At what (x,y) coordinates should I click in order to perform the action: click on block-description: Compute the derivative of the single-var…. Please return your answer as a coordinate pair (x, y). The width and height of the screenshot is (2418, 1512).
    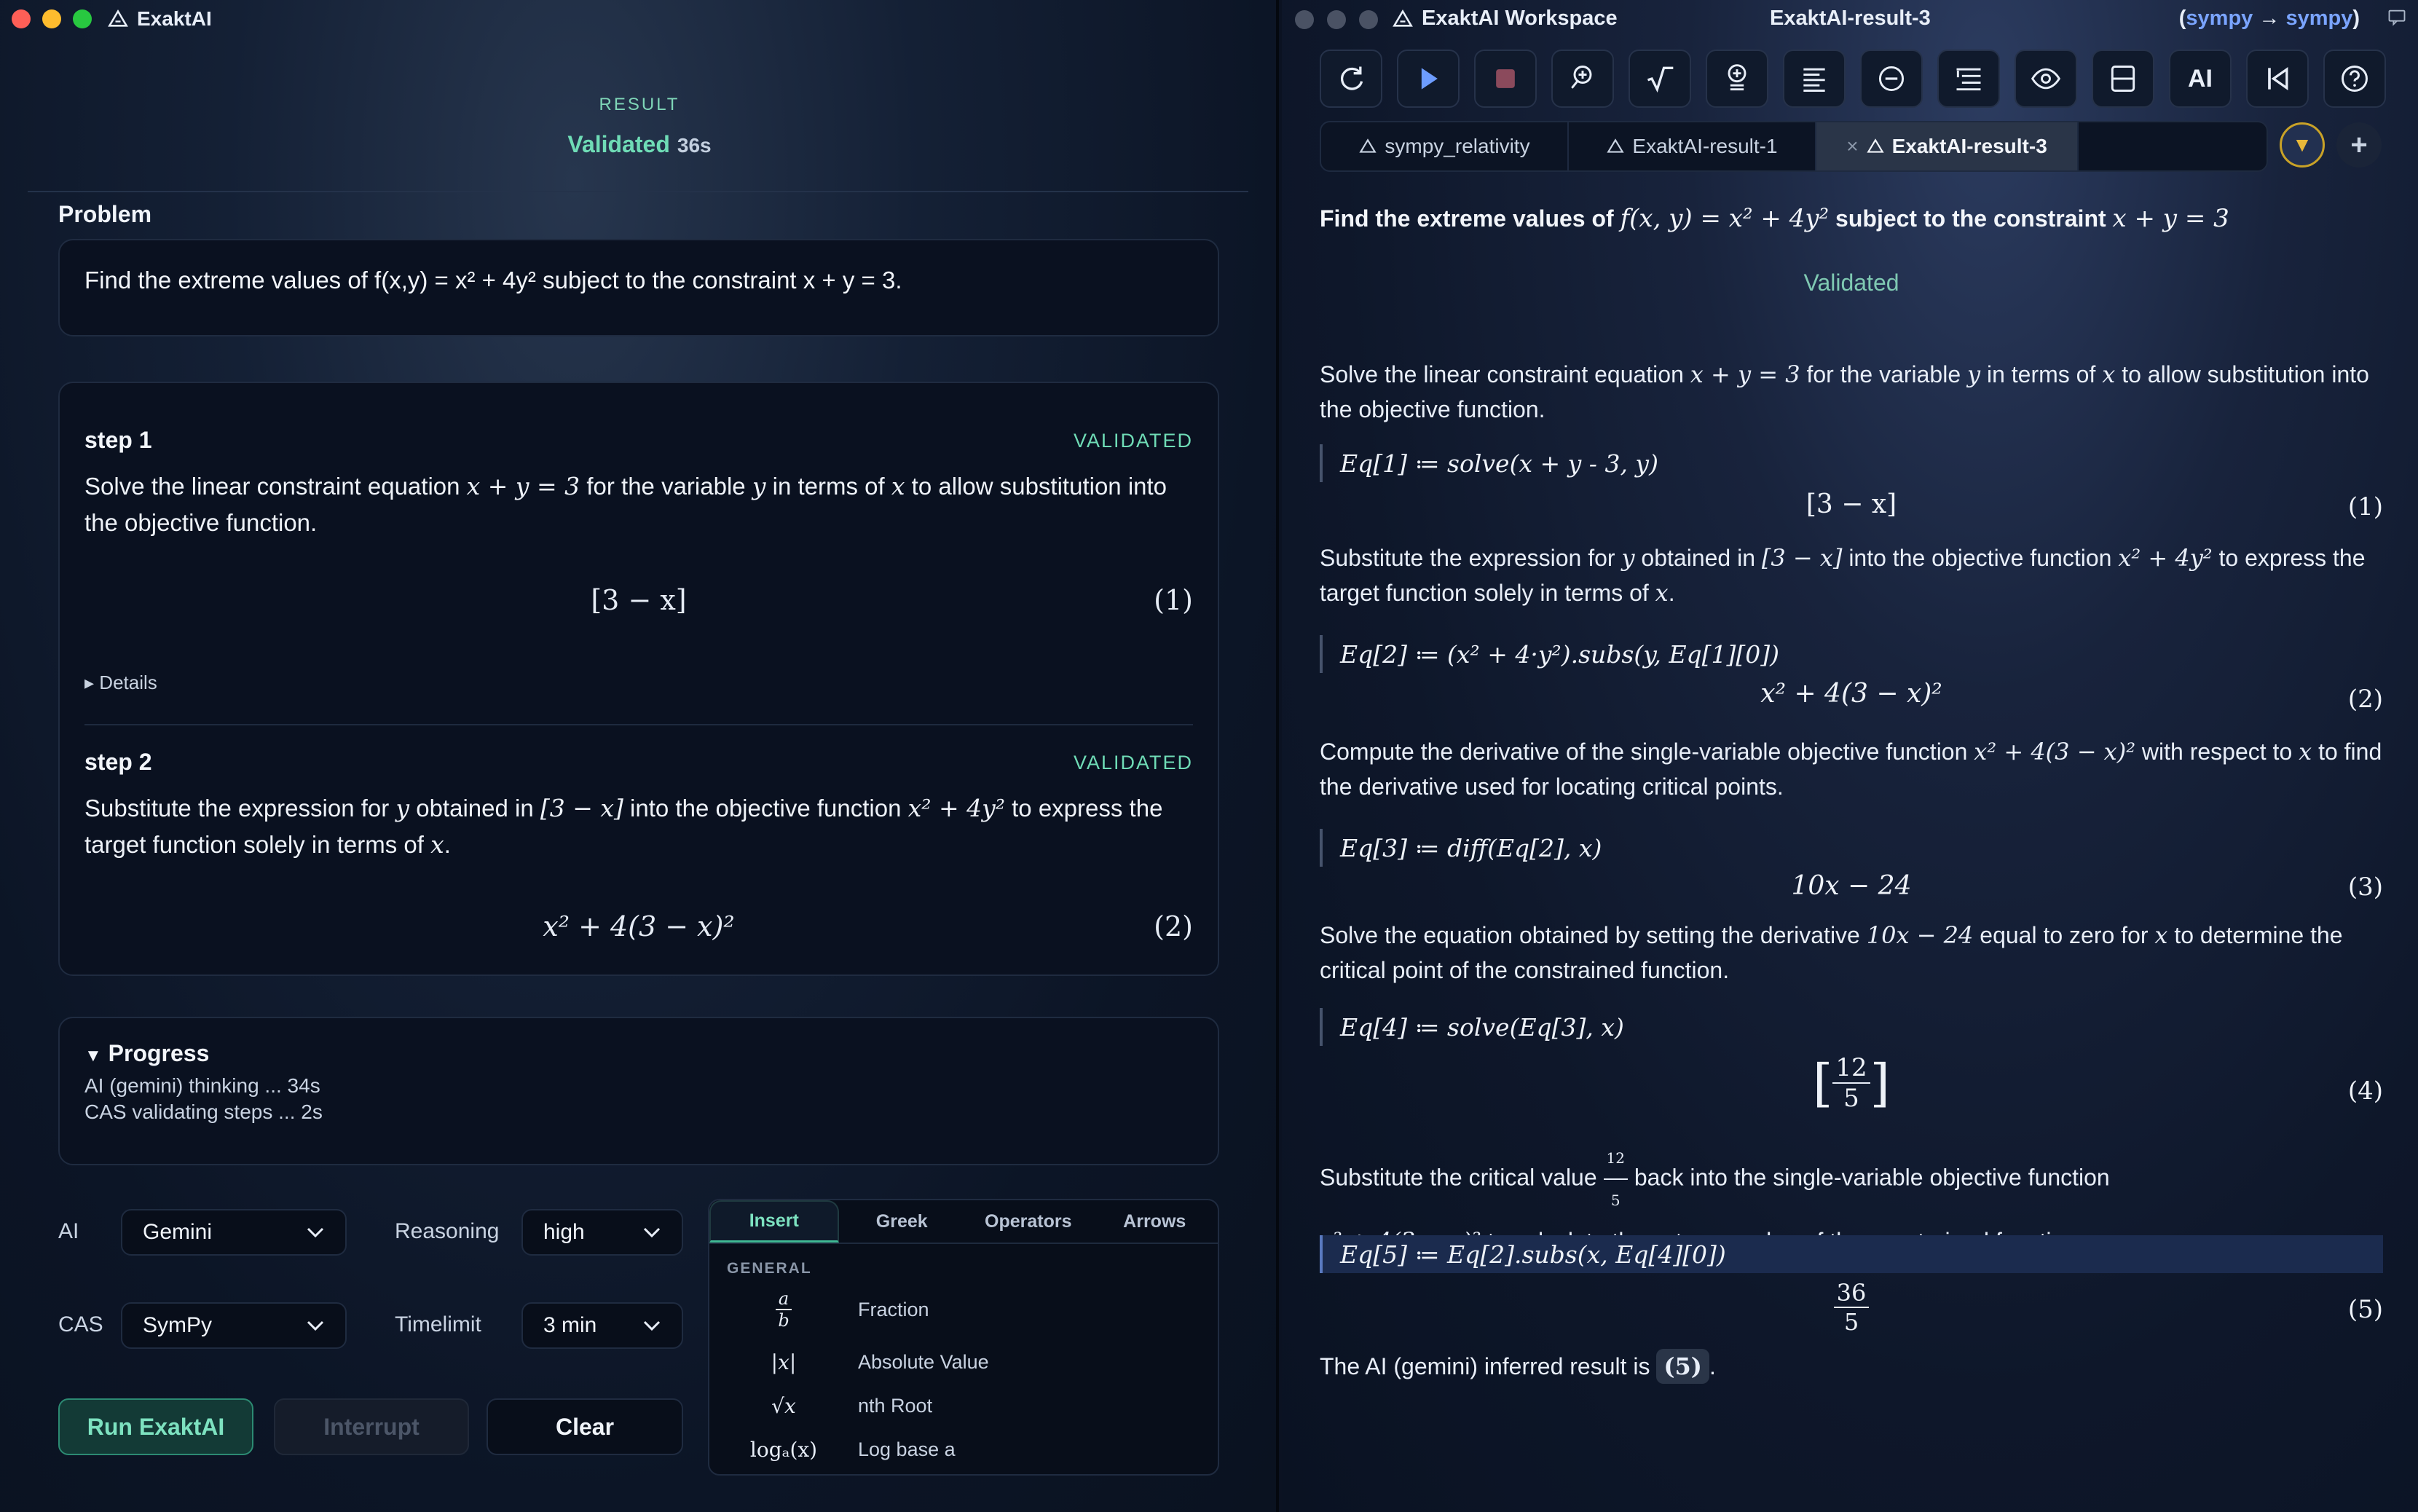
    Looking at the image, I should click on (1851, 769).